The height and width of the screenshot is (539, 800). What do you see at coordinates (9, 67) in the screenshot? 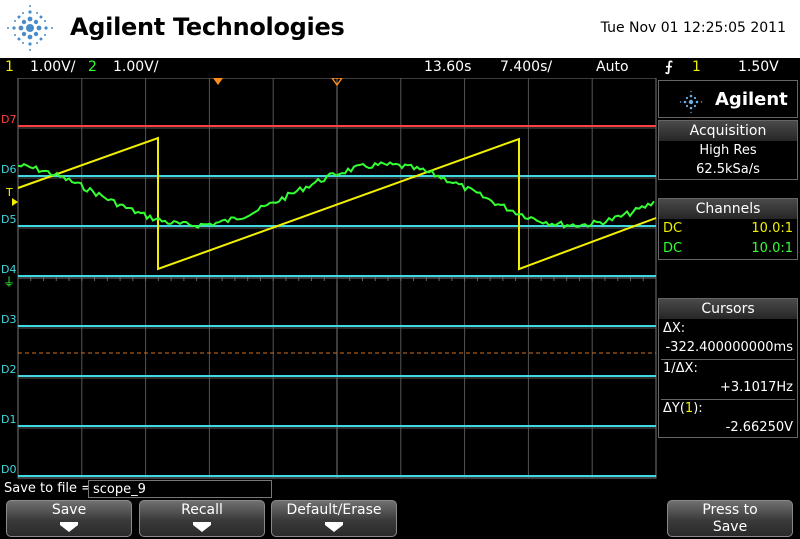
I see `ch1-number: 1` at bounding box center [9, 67].